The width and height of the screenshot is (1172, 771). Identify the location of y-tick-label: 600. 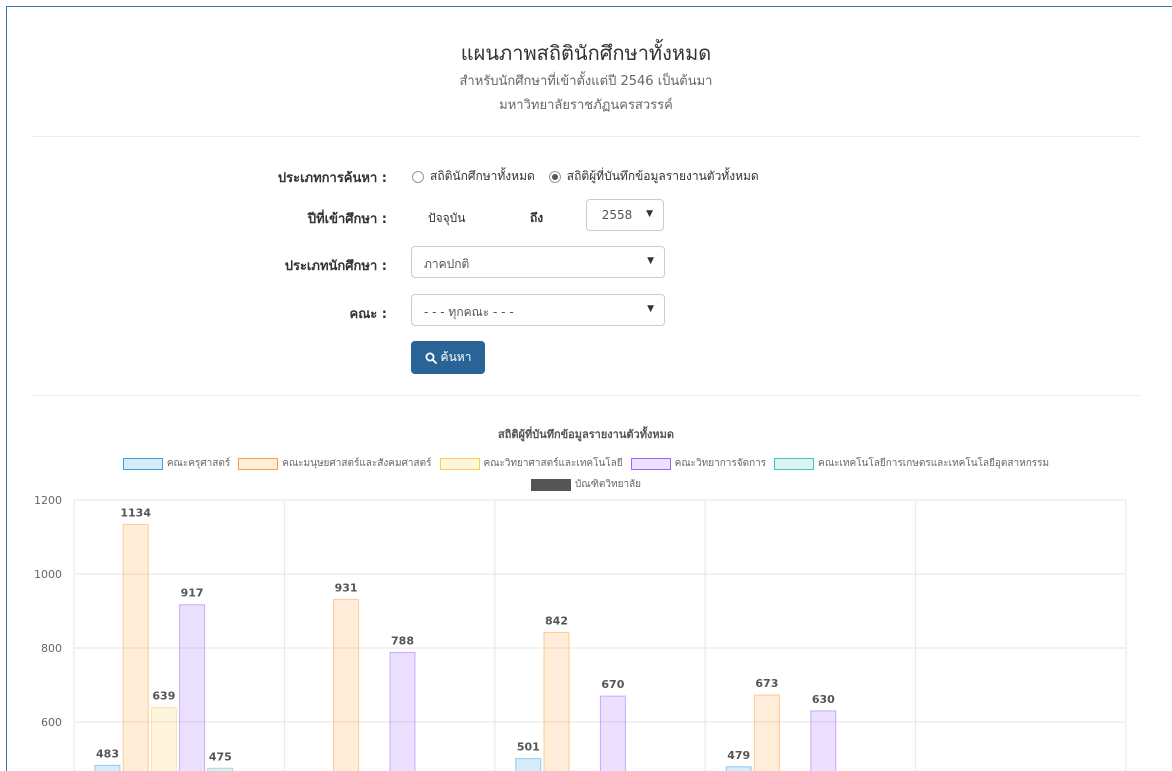
(51, 722).